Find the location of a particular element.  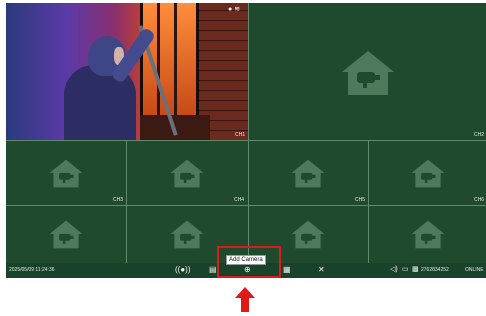

channel-label-ch4: CH4 is located at coordinates (238, 200).